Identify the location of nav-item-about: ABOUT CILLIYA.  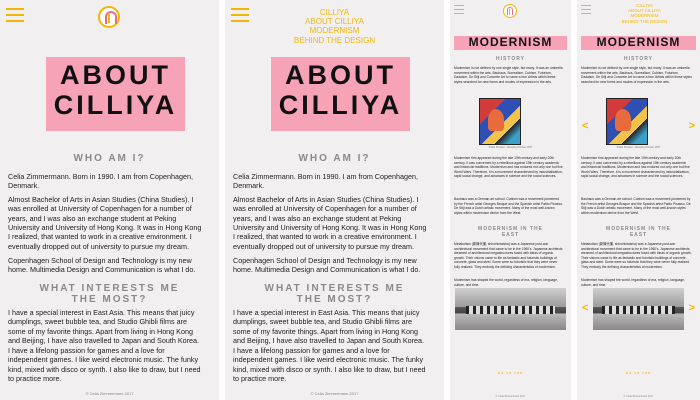
(334, 21).